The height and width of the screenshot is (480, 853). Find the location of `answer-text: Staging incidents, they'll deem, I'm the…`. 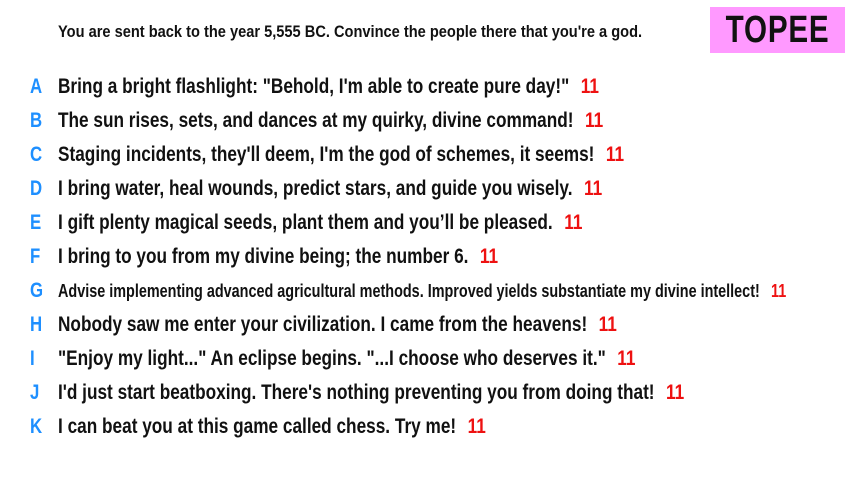

answer-text: Staging incidents, they'll deem, I'm the… is located at coordinates (326, 154).